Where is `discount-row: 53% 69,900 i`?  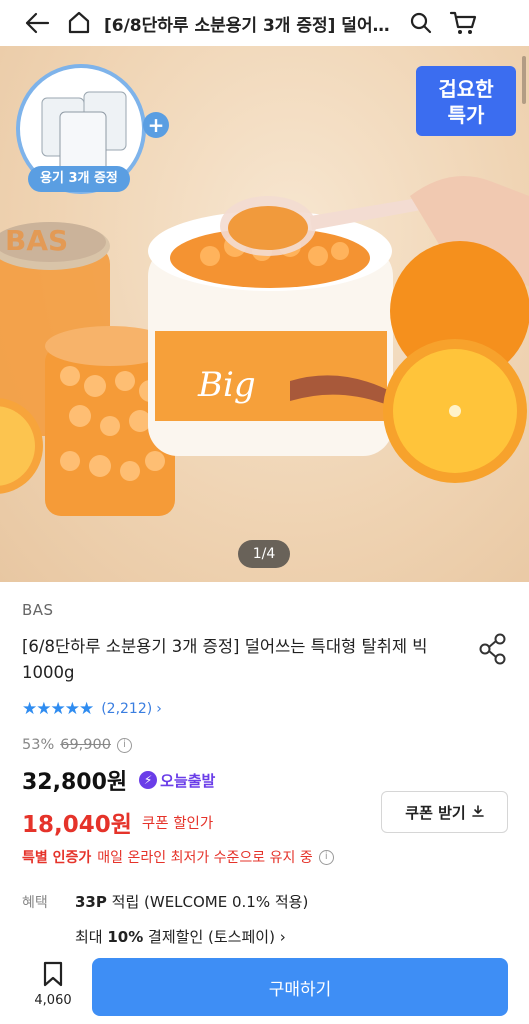
discount-row: 53% 69,900 i is located at coordinates (77, 745).